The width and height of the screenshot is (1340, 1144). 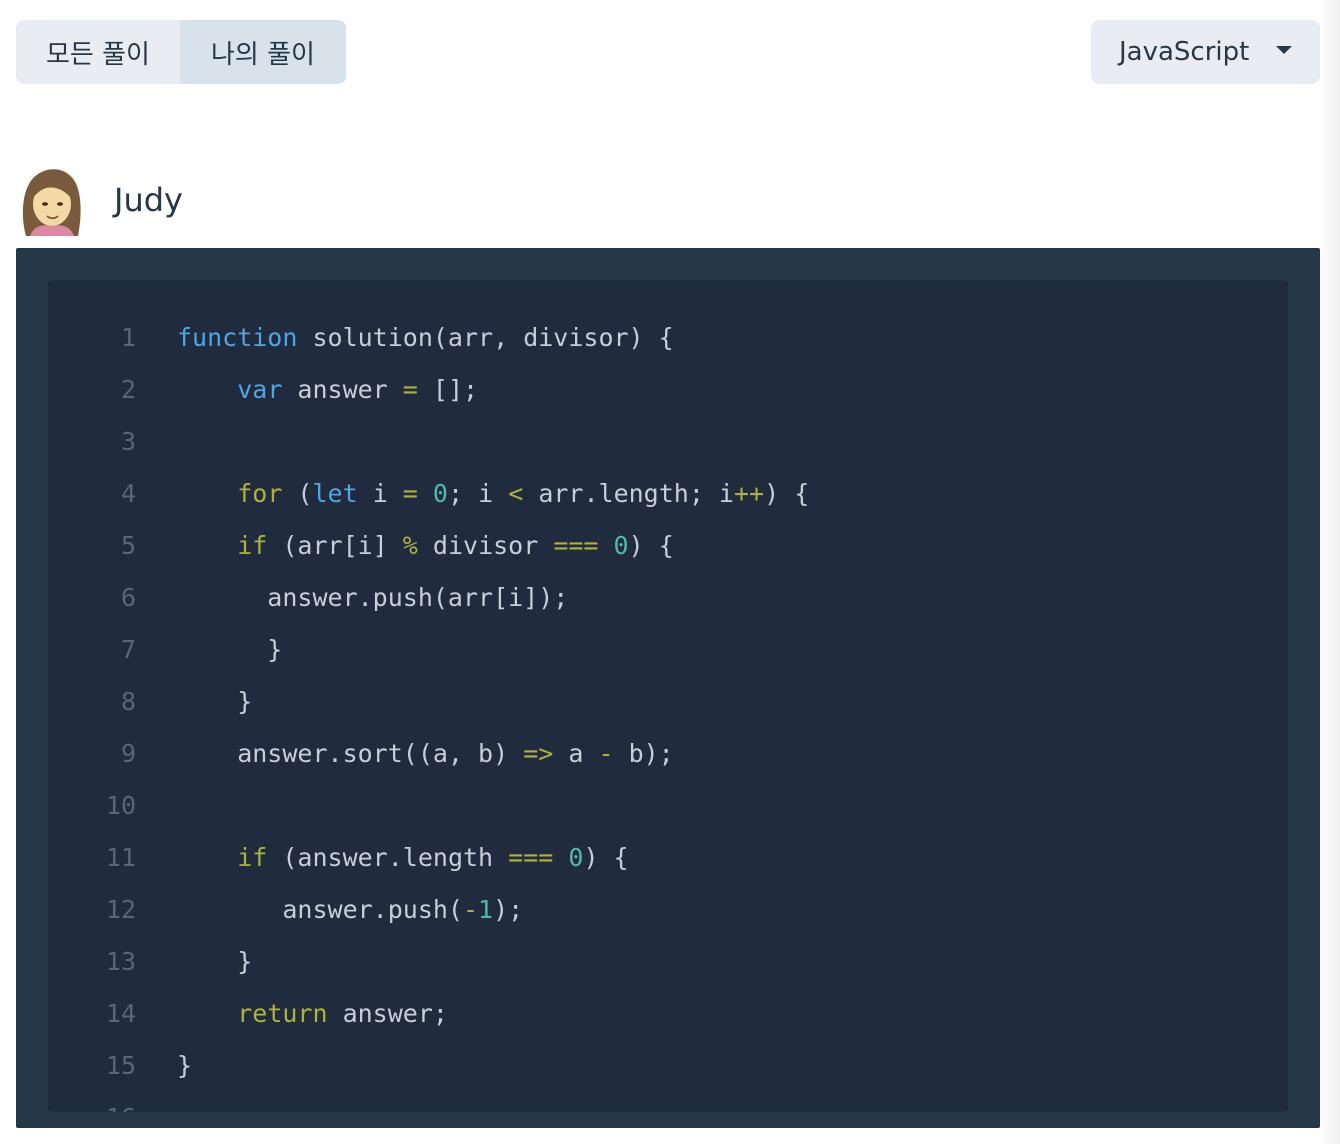 I want to click on code-text: answer.push(arr[i]);, so click(x=372, y=598).